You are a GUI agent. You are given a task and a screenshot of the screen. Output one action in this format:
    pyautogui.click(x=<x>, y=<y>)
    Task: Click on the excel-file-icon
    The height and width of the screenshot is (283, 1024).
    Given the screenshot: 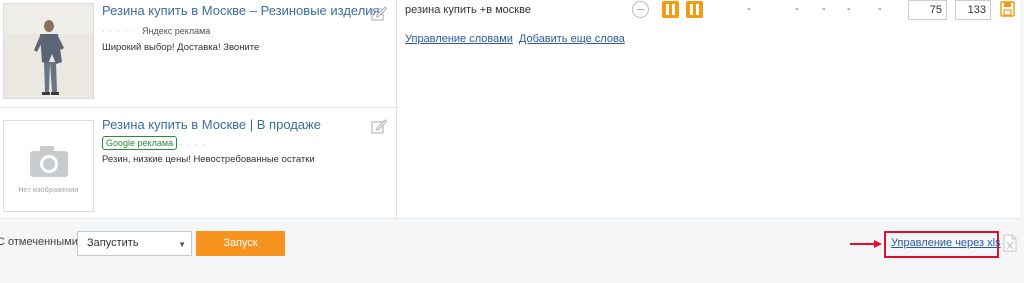 What is the action you would take?
    pyautogui.click(x=1010, y=243)
    